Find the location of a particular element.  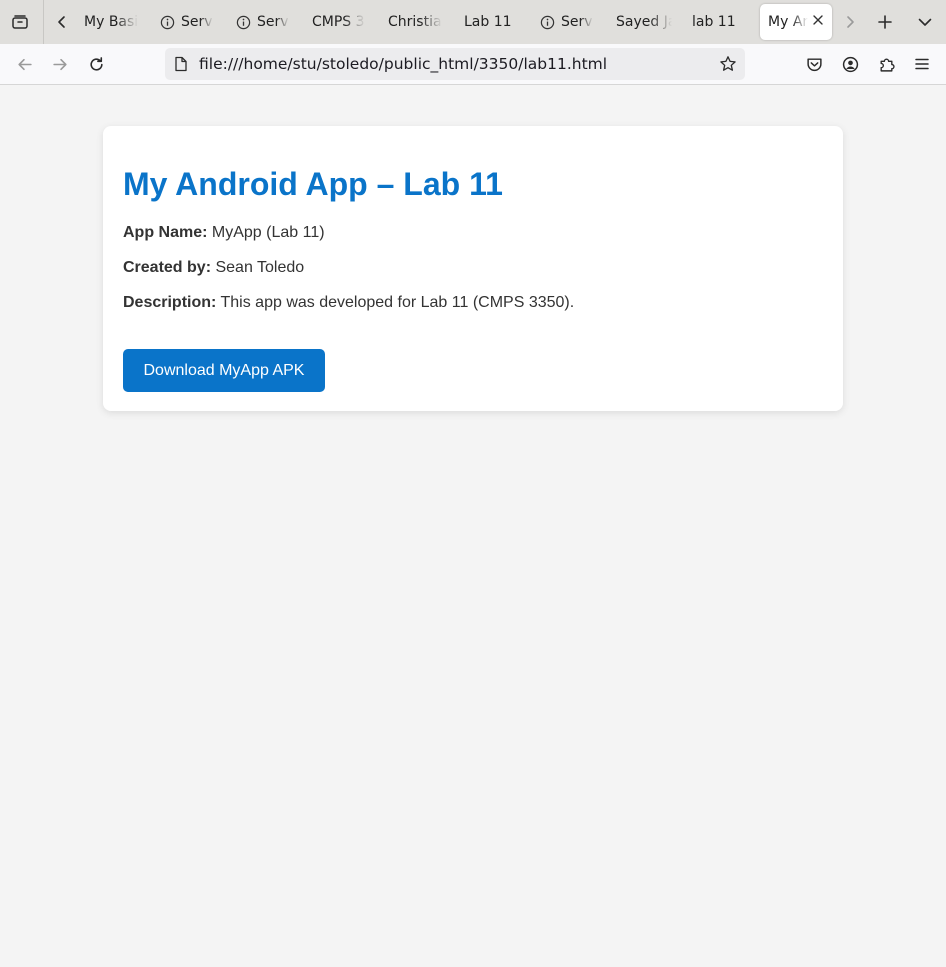

reload-icon is located at coordinates (96, 64).